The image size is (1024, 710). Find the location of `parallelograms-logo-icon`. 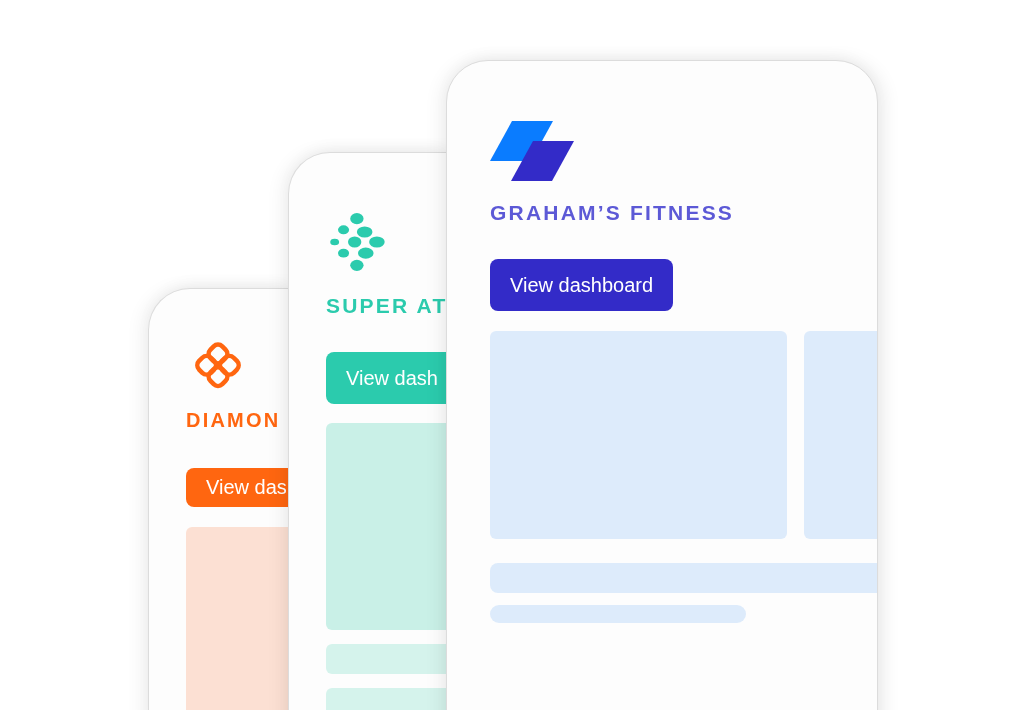

parallelograms-logo-icon is located at coordinates (532, 151).